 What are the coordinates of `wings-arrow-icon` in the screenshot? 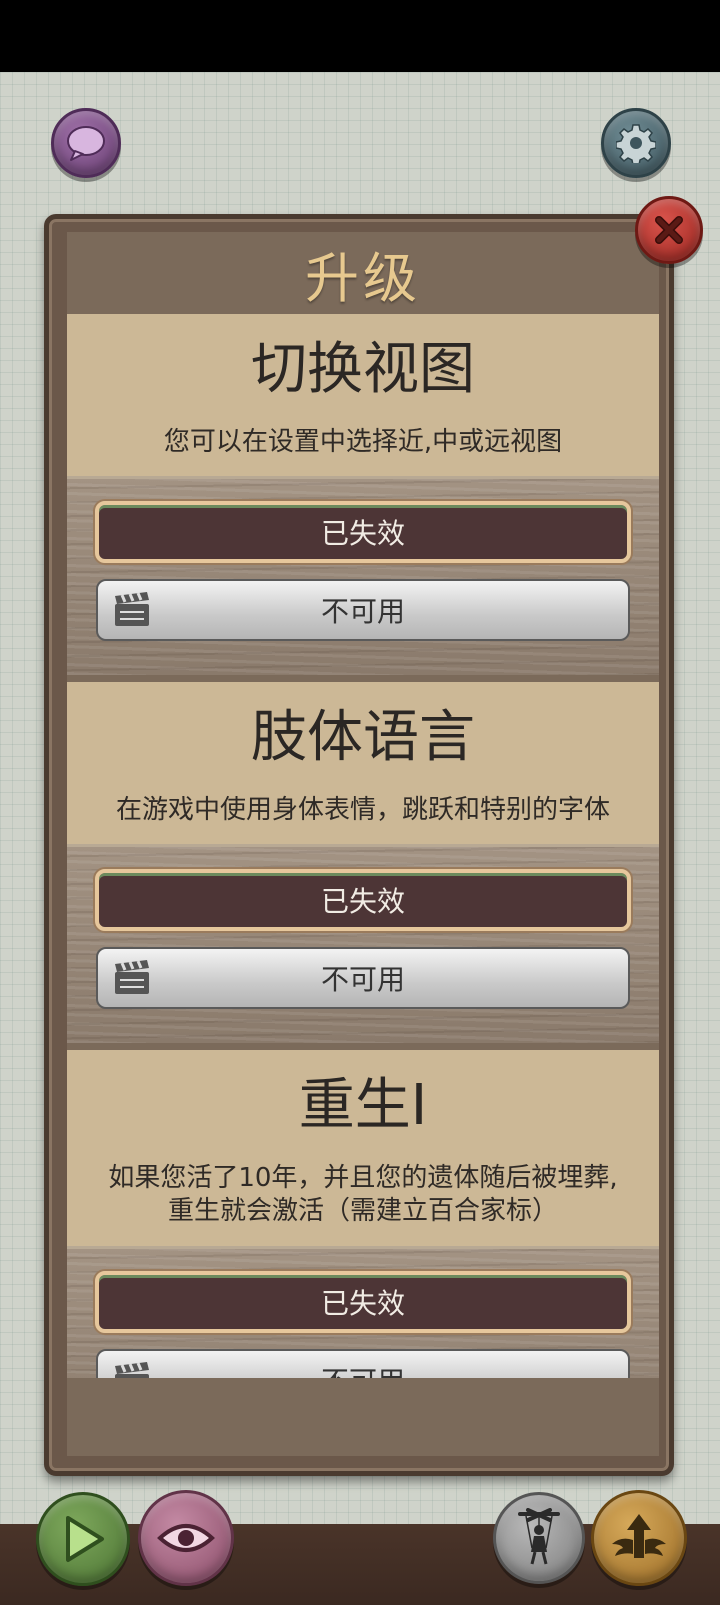 It's located at (639, 1536).